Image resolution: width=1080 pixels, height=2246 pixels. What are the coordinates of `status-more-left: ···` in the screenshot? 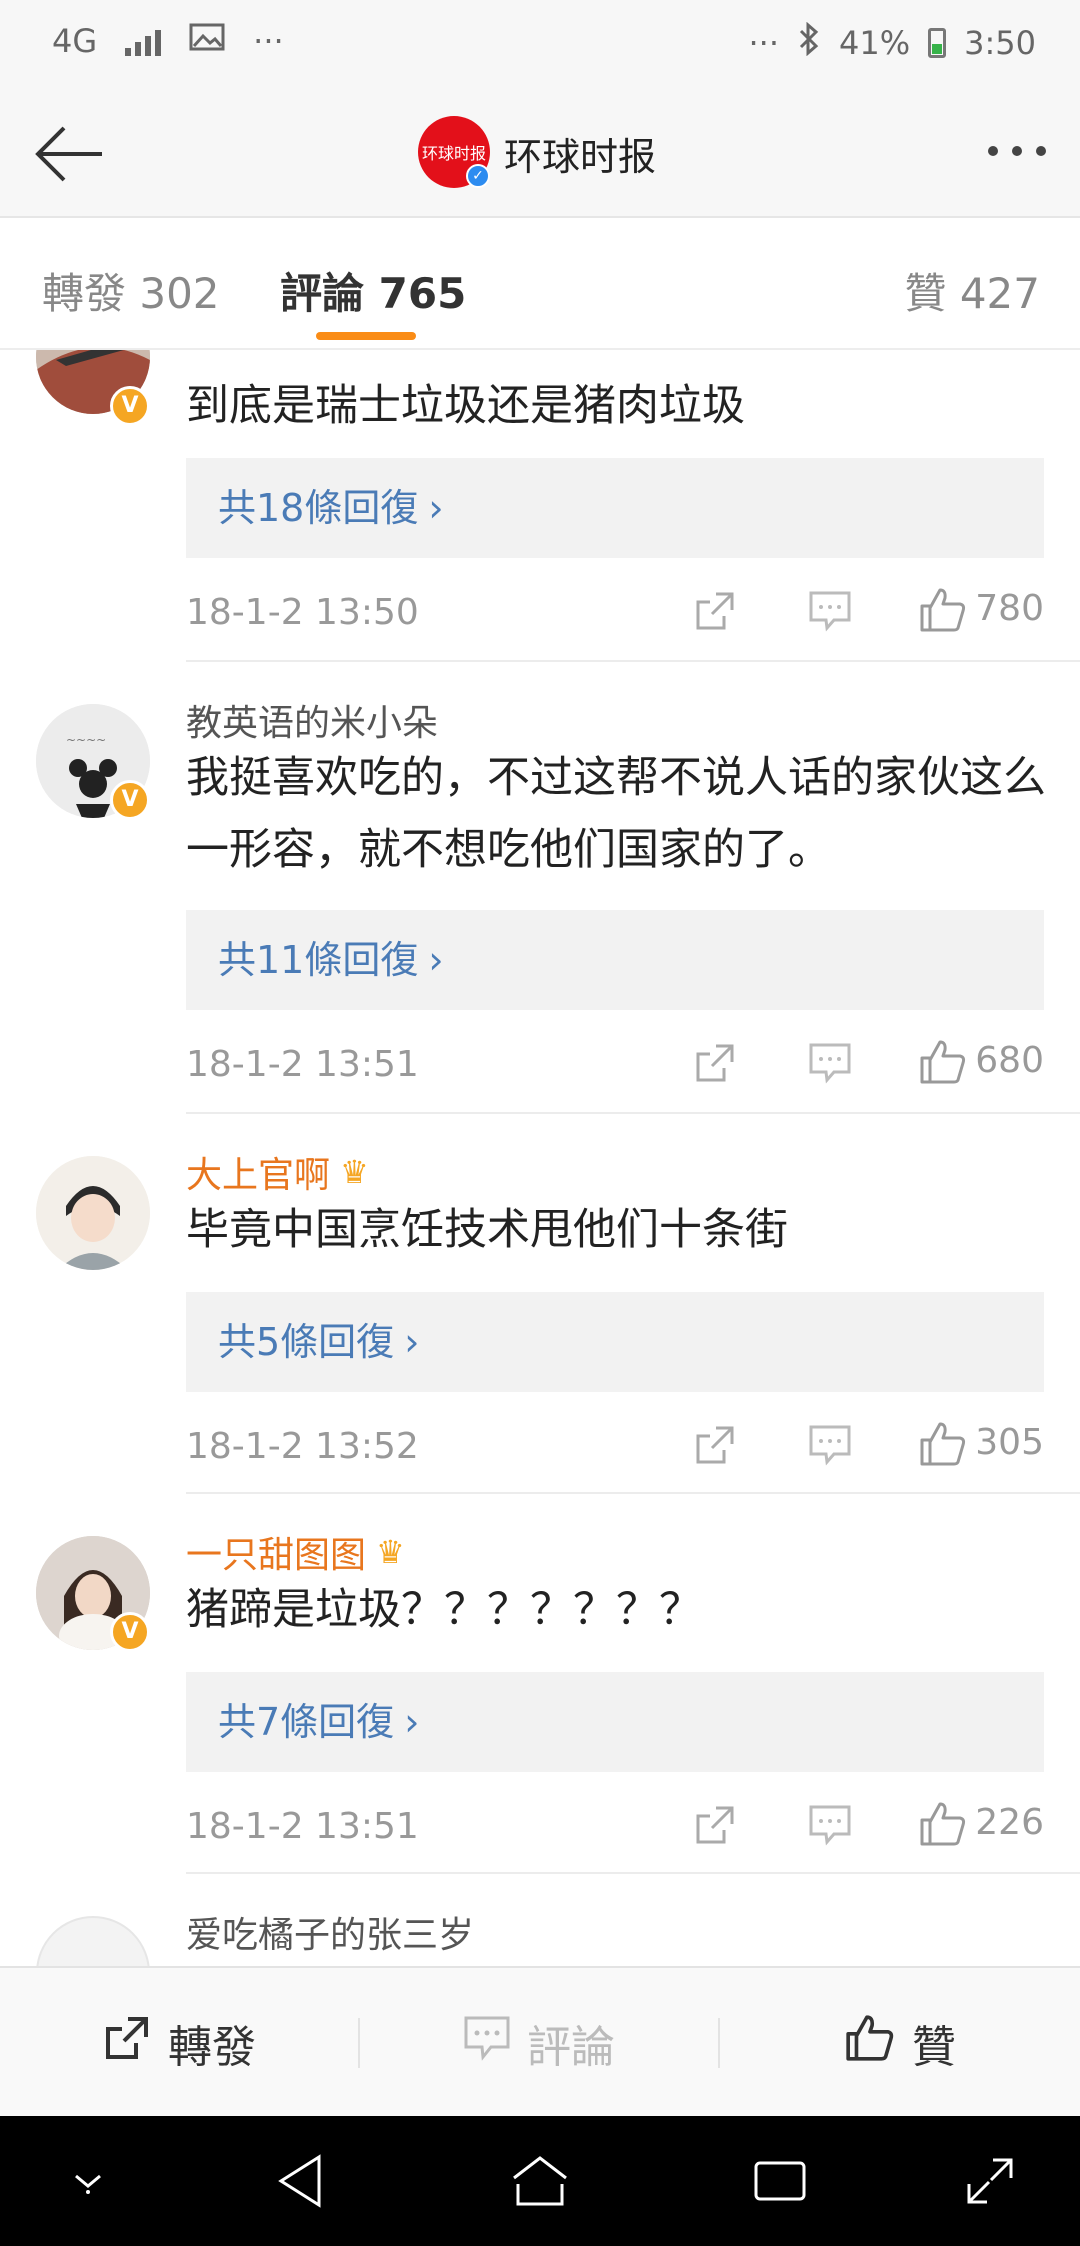 It's located at (268, 41).